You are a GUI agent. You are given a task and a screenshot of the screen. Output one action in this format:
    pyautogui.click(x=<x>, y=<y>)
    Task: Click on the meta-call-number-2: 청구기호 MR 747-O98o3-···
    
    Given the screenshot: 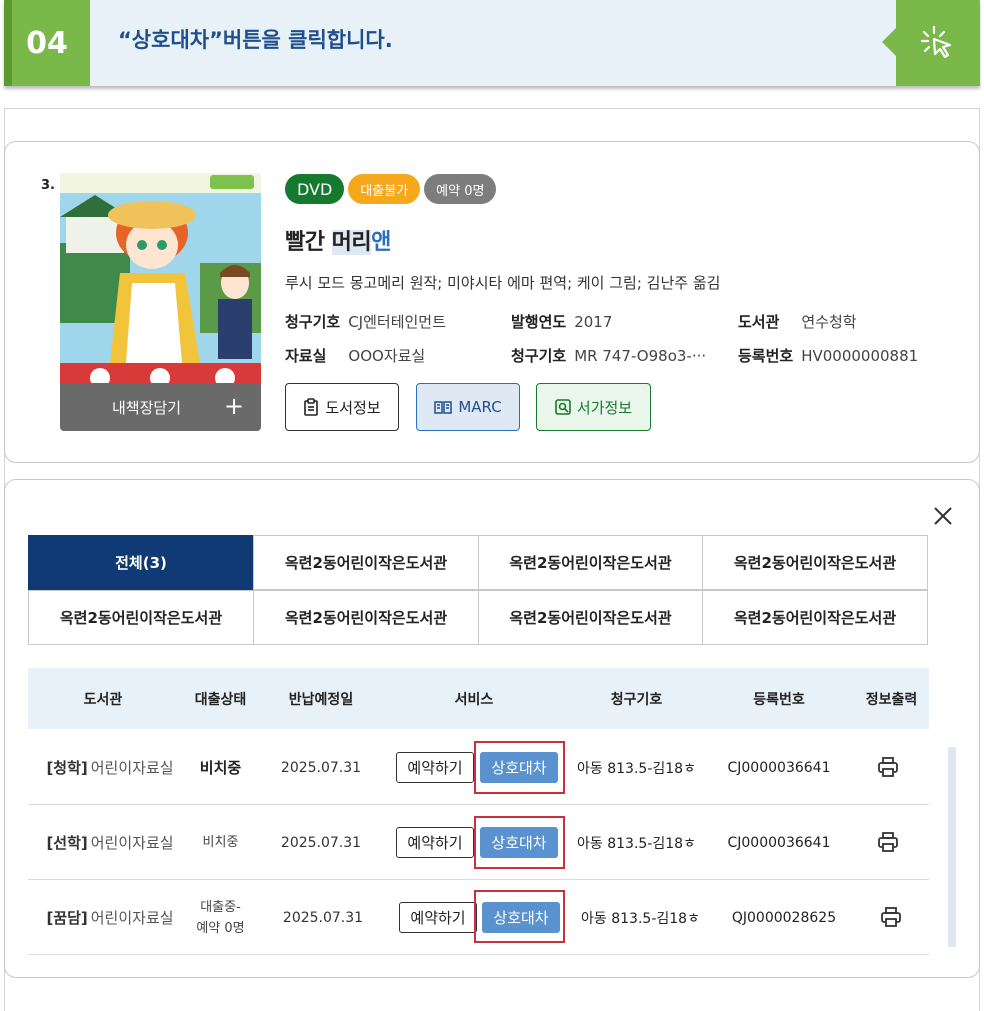 What is the action you would take?
    pyautogui.click(x=608, y=355)
    